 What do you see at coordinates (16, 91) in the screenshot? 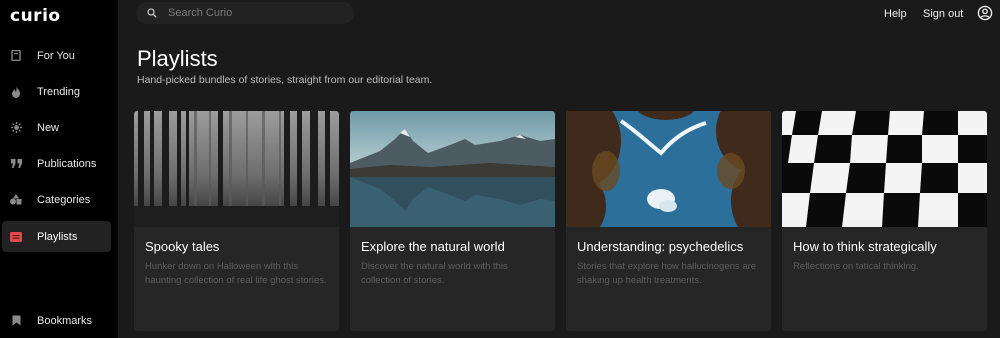
I see `flame-icon` at bounding box center [16, 91].